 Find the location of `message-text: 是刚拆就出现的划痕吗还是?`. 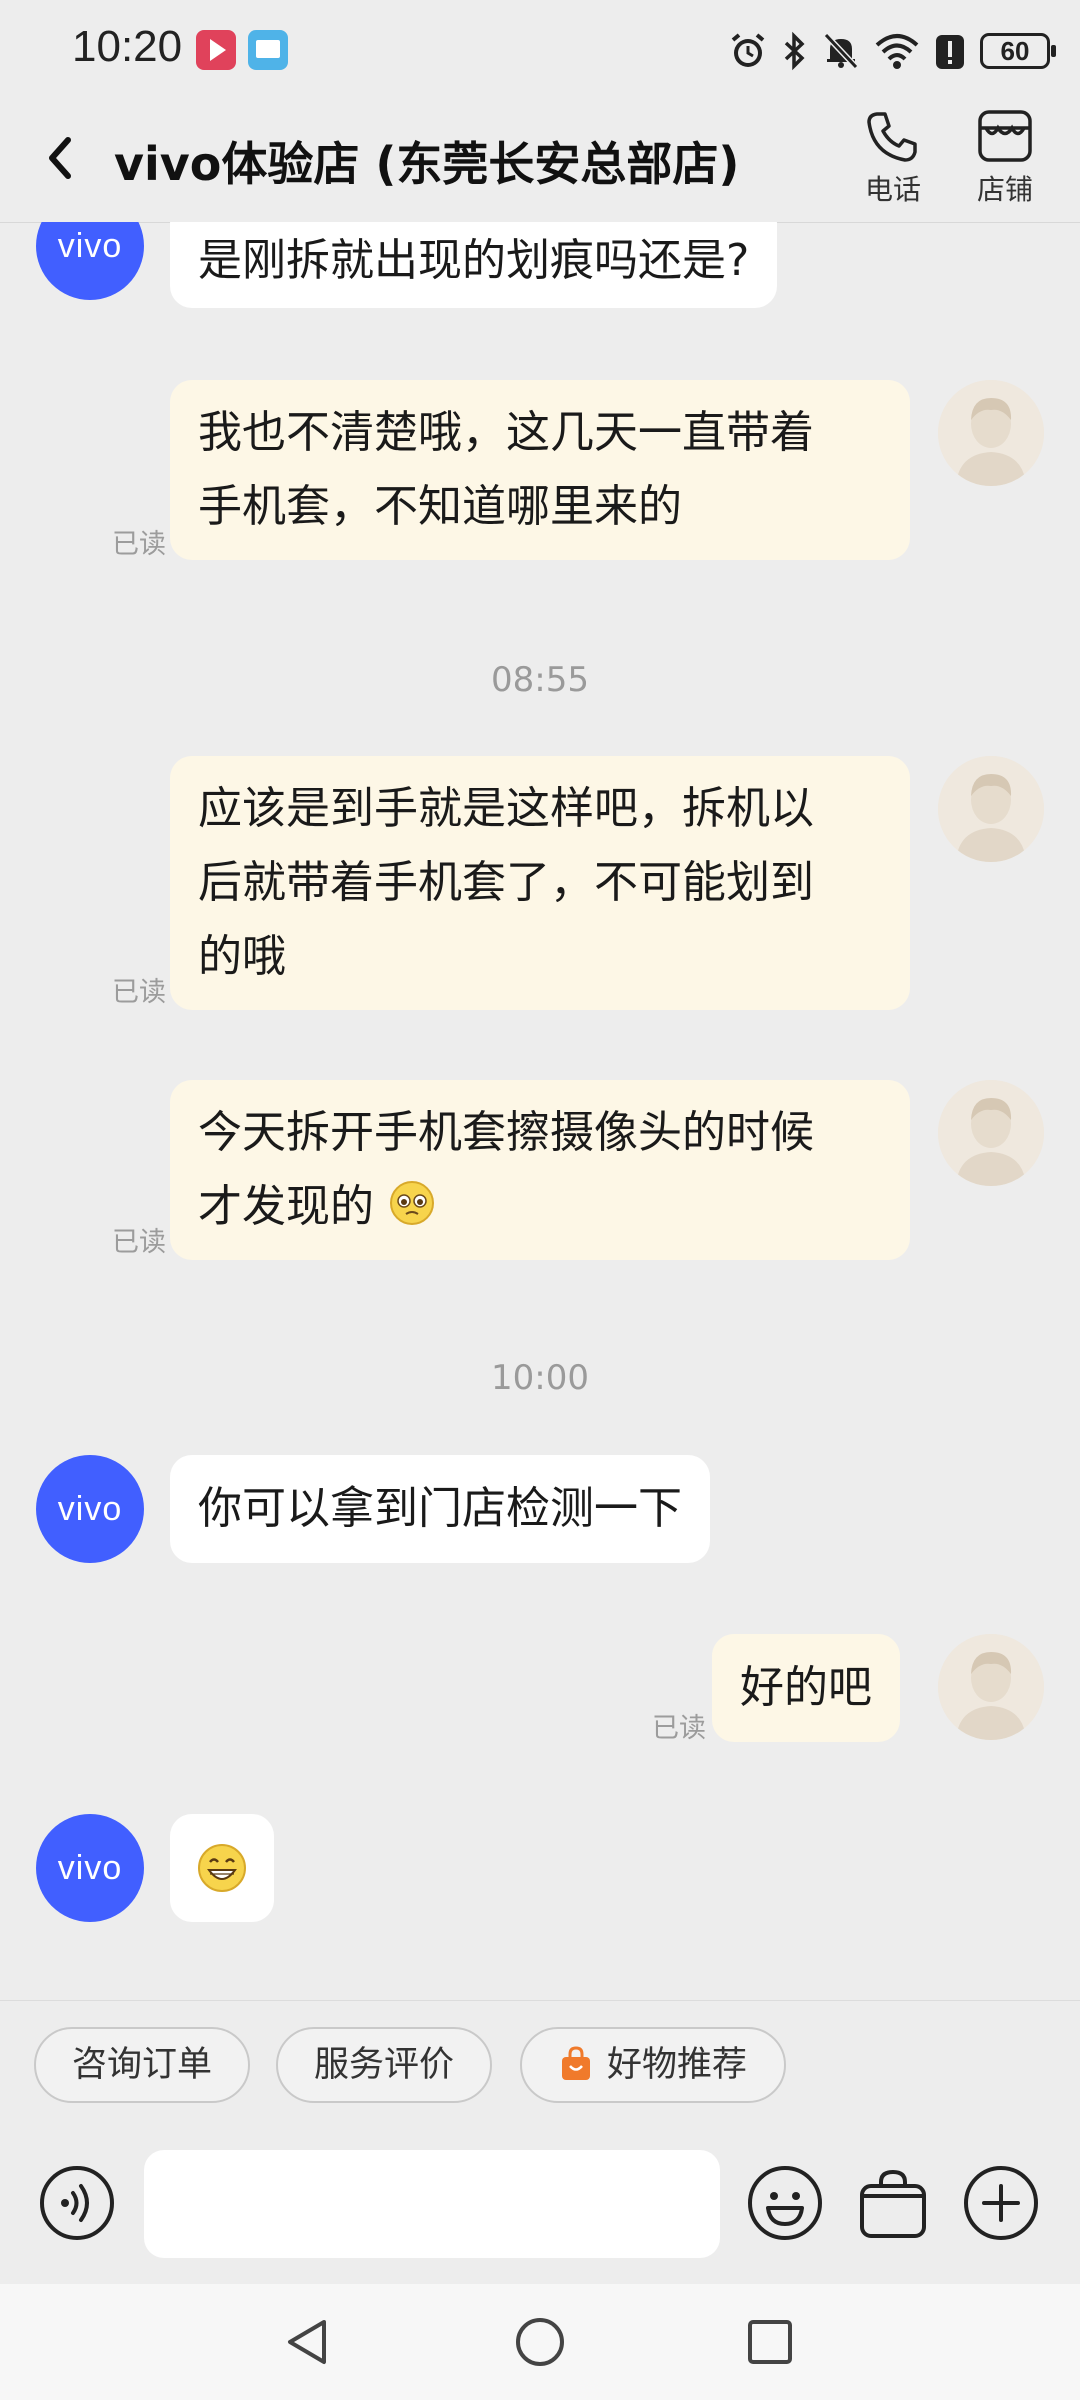

message-text: 是刚拆就出现的划痕吗还是? is located at coordinates (474, 260).